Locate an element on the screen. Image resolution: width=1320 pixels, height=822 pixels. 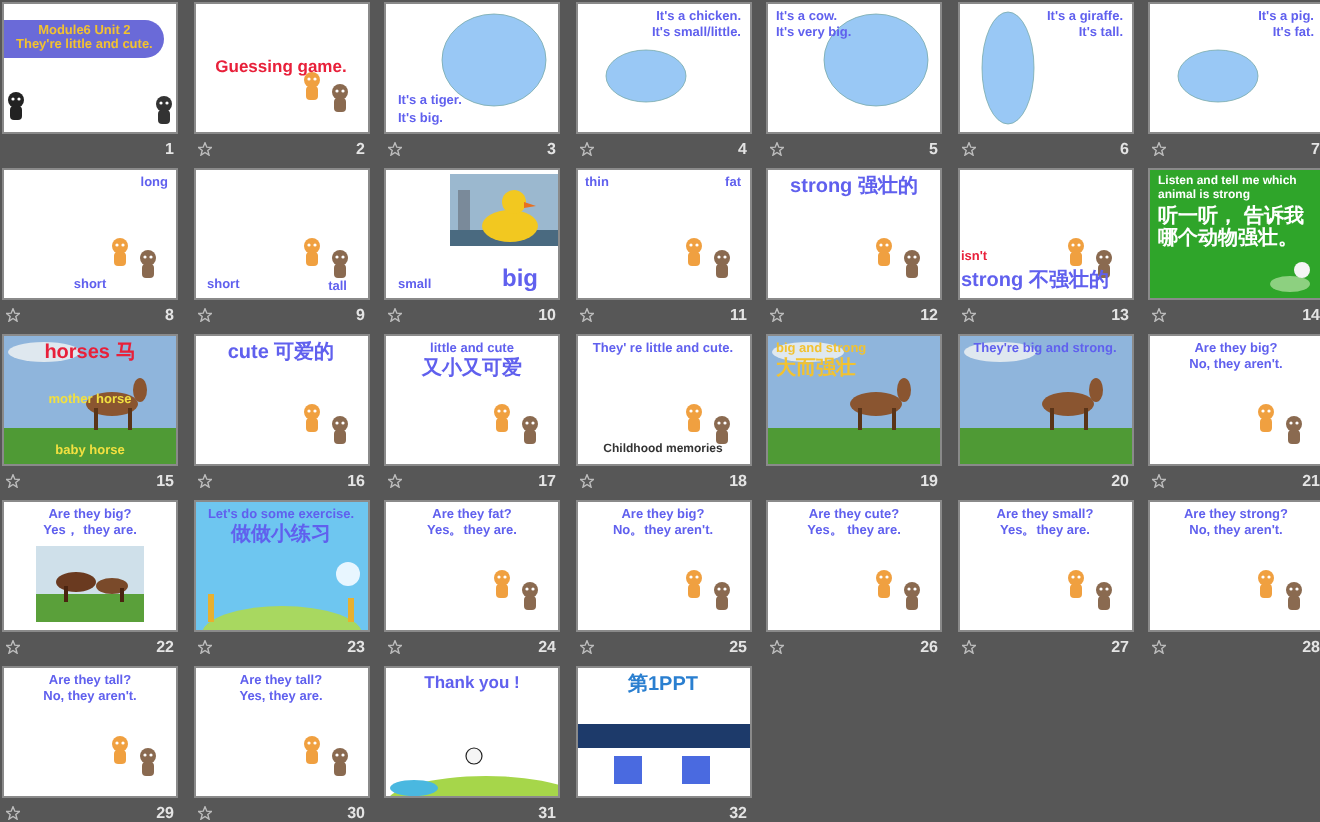
slide-number: 24 is located at coordinates (547, 647).